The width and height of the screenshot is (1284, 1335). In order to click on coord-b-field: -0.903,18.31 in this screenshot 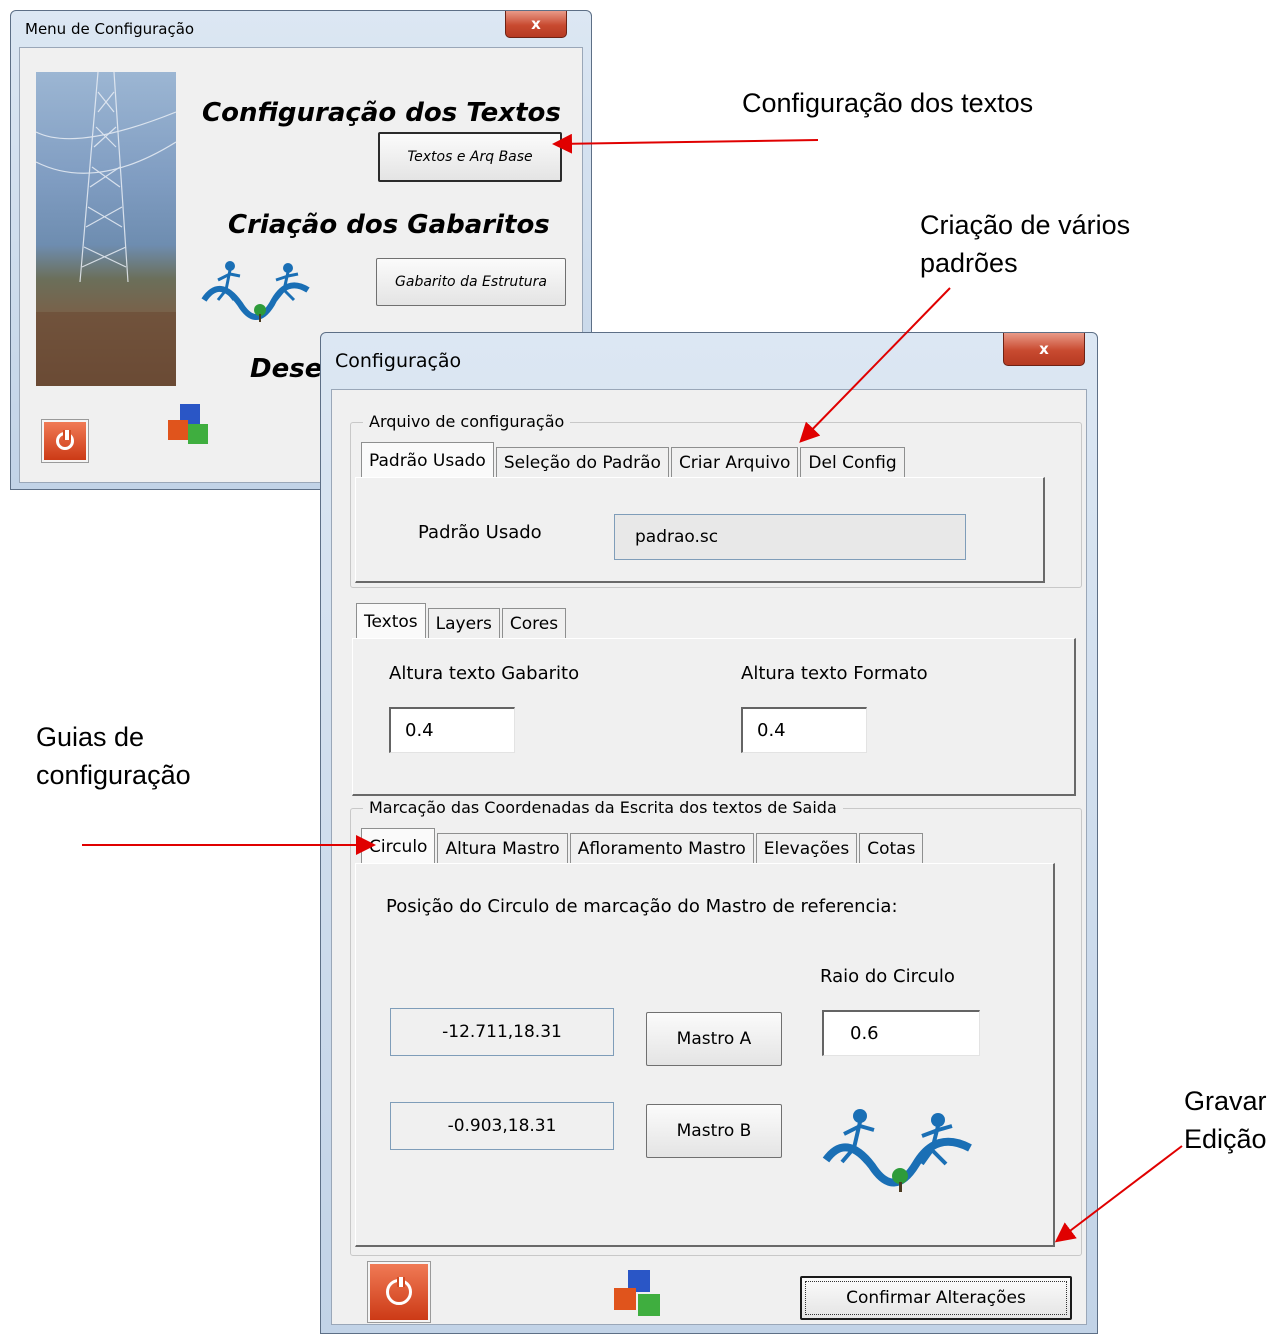, I will do `click(502, 1126)`.